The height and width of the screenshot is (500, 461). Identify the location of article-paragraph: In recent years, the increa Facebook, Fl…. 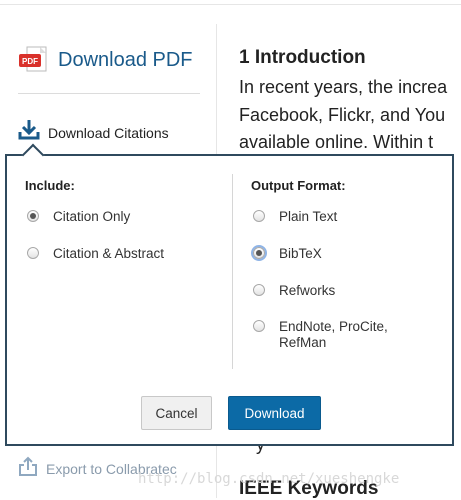
(350, 115).